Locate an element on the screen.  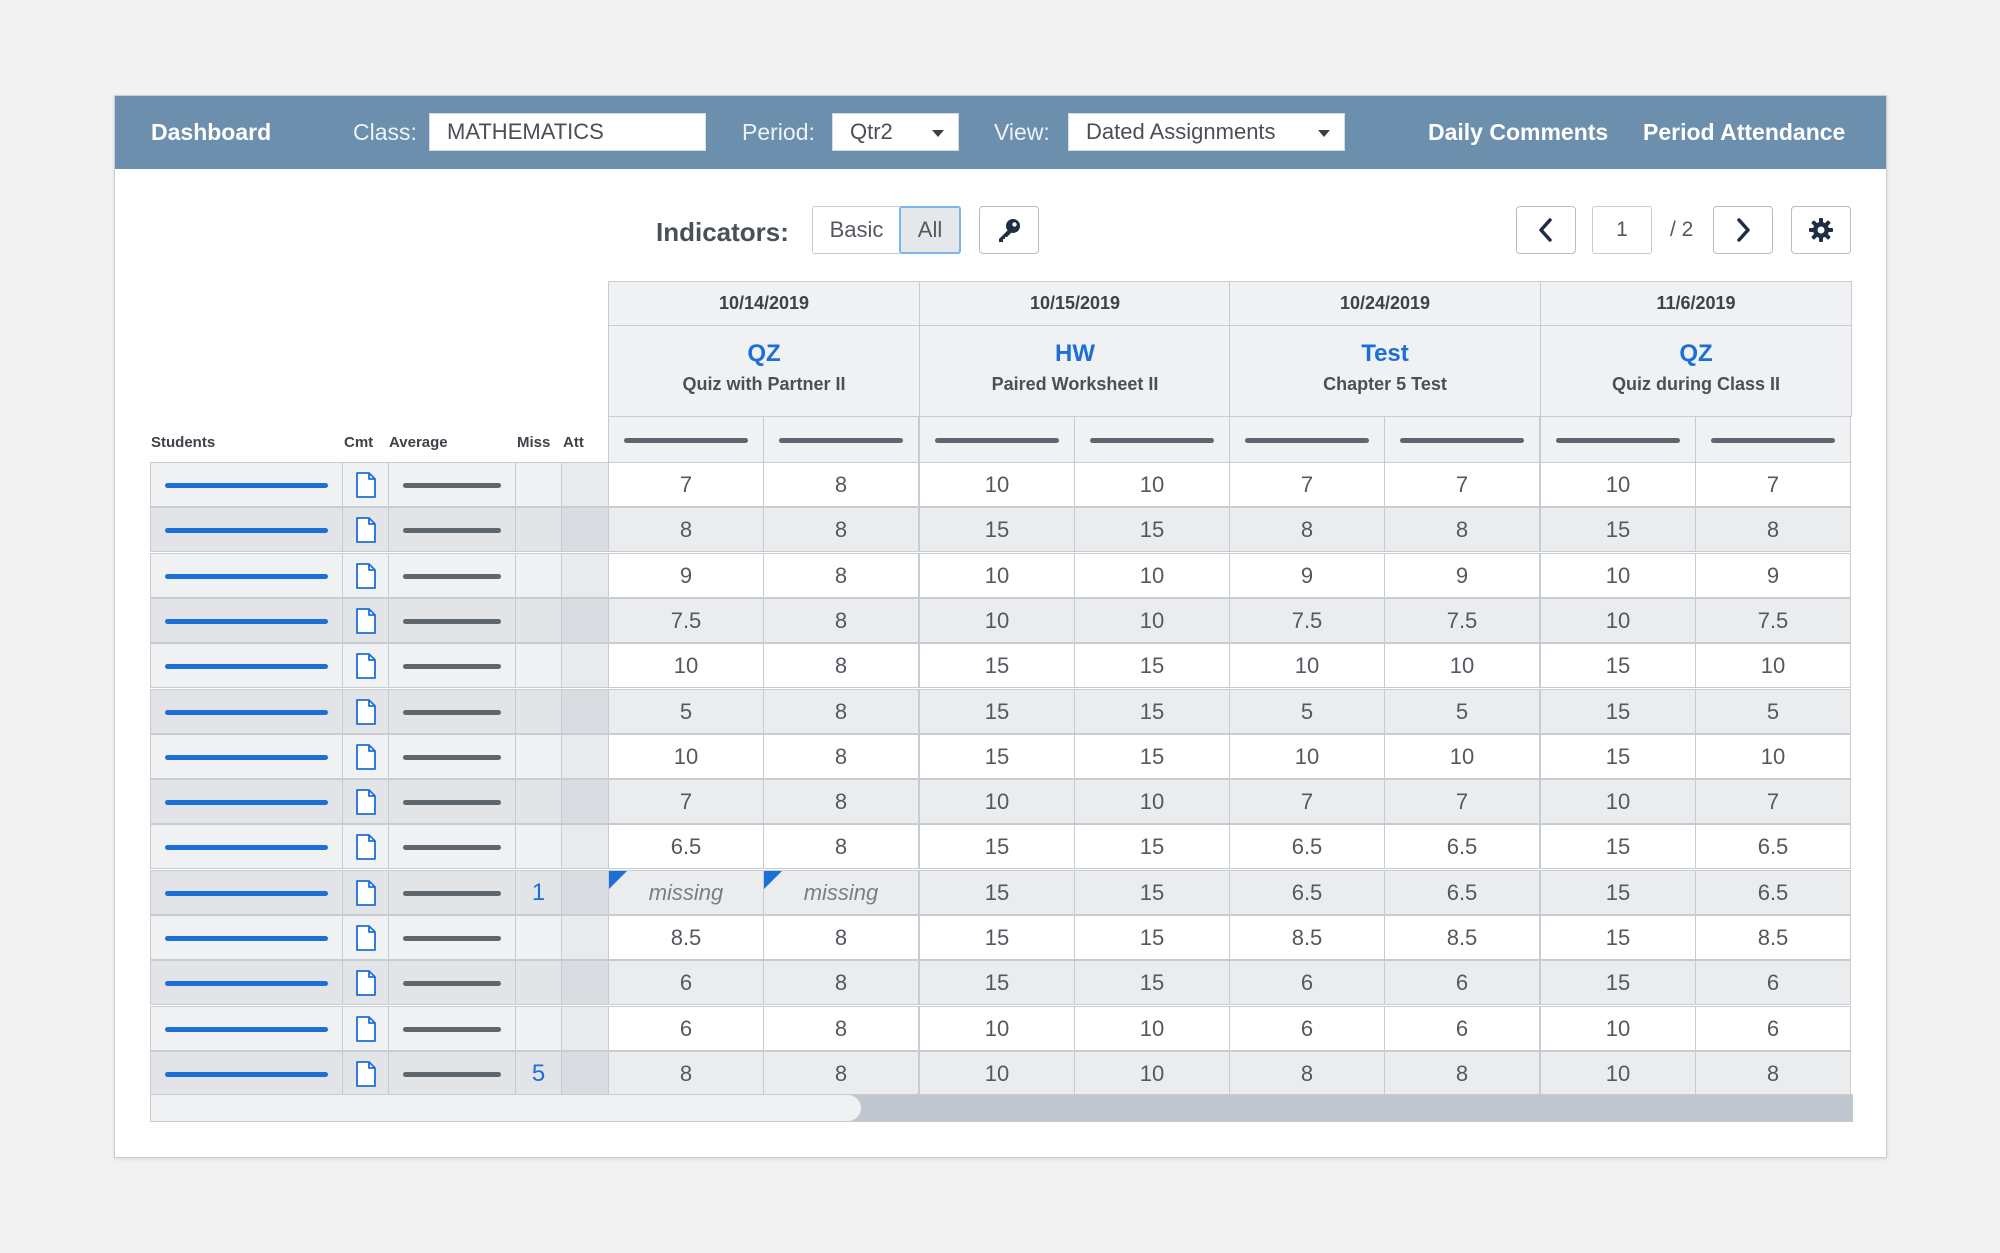
assignment-type: Test is located at coordinates (1385, 354).